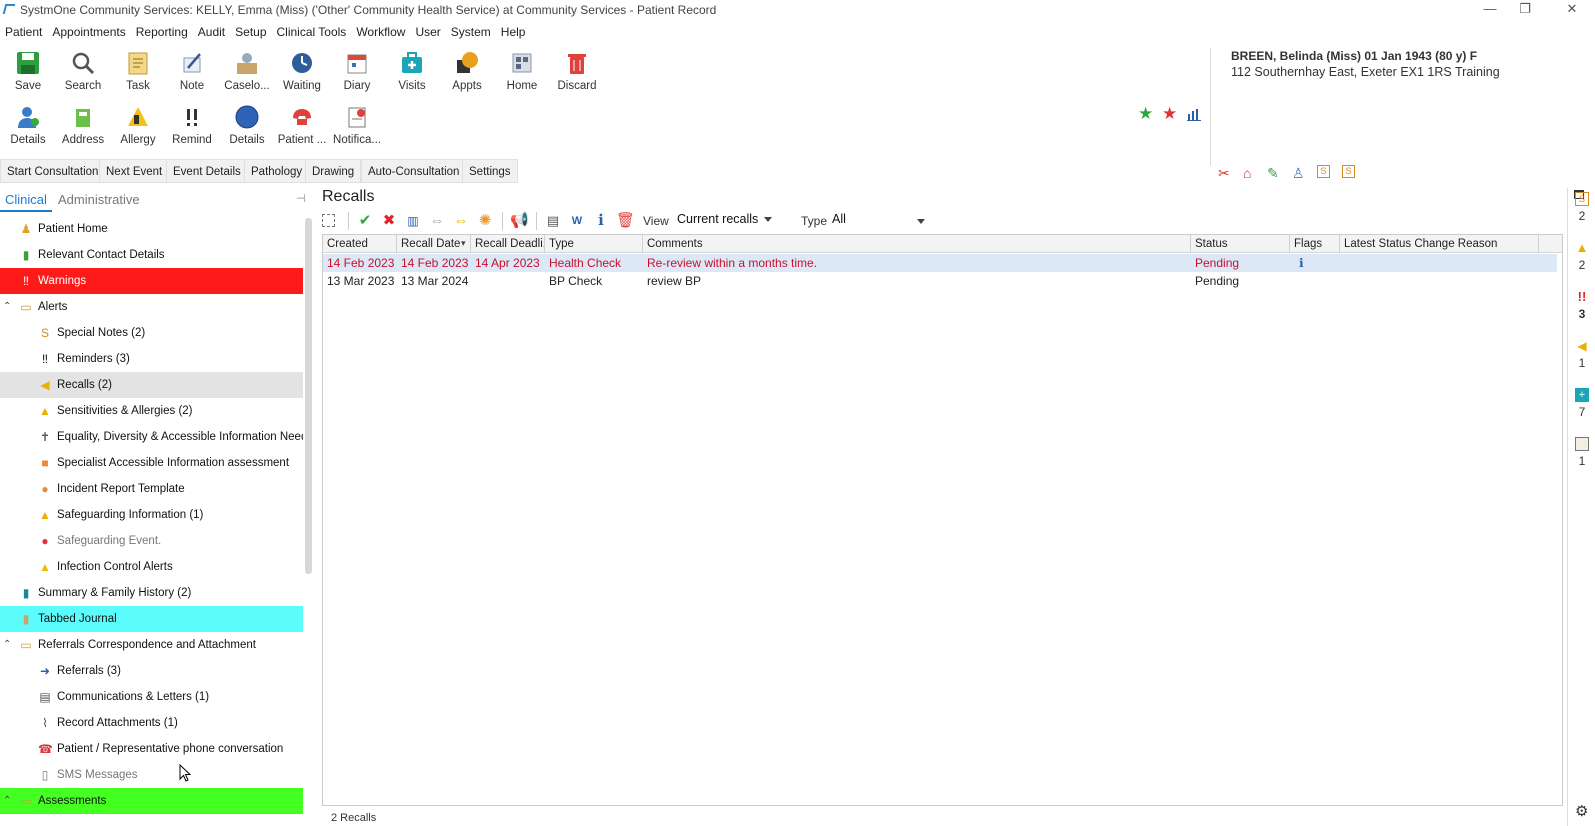 Image resolution: width=1595 pixels, height=826 pixels. I want to click on special-notes-icon: S, so click(1323, 171).